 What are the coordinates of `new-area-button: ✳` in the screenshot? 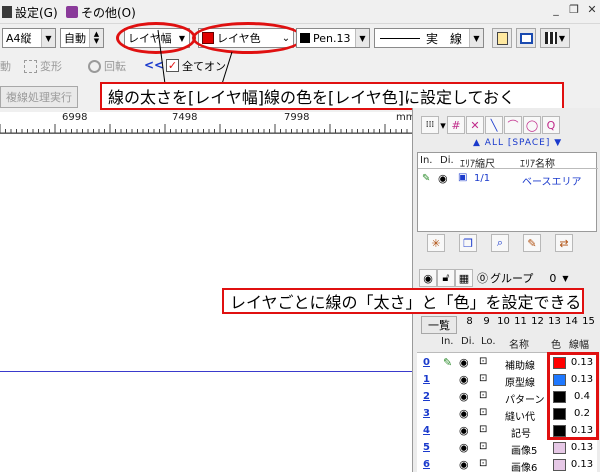 It's located at (436, 243).